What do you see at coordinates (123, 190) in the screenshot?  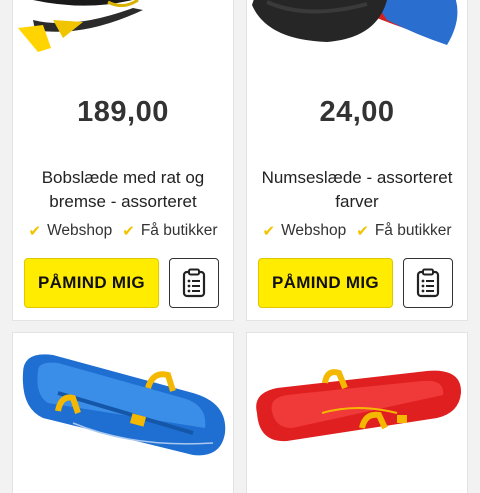 I see `product-name: Bobslæde med rat og bremse - assorteret` at bounding box center [123, 190].